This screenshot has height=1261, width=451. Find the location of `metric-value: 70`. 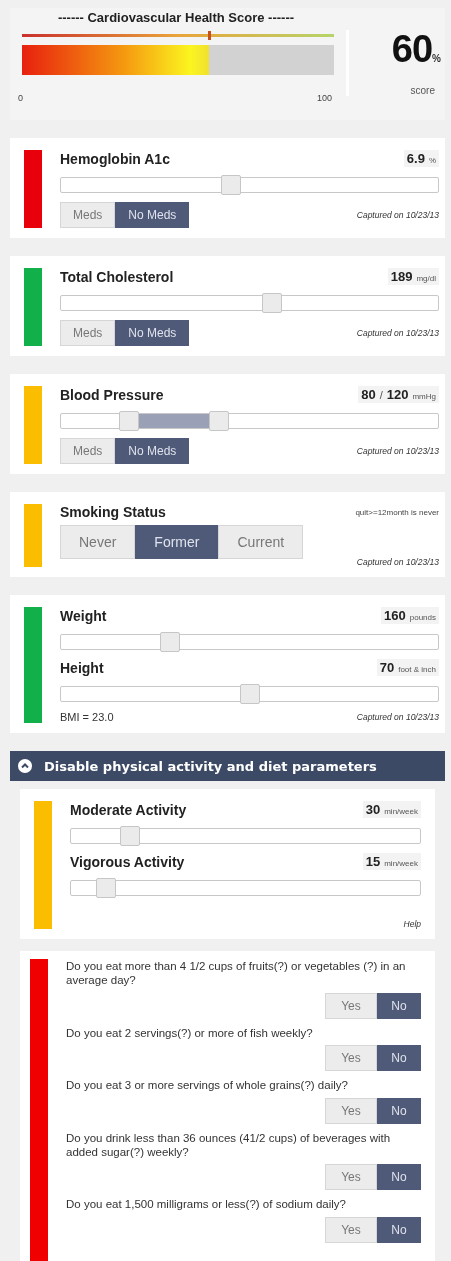

metric-value: 70 is located at coordinates (387, 667).